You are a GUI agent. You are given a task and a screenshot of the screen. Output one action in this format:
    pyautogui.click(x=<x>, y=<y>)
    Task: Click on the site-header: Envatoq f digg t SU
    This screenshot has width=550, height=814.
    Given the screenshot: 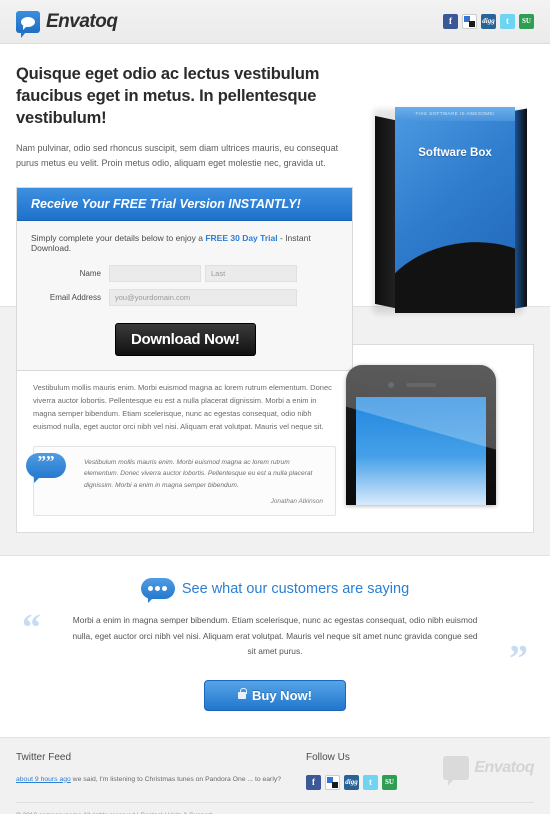 What is the action you would take?
    pyautogui.click(x=275, y=22)
    